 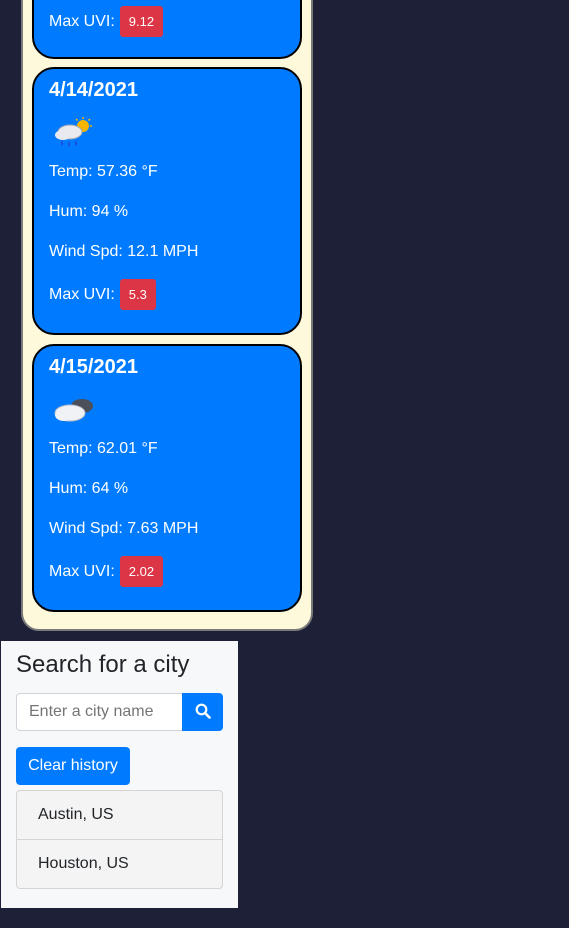 I want to click on uvi-badge: 2.02, so click(x=141, y=571).